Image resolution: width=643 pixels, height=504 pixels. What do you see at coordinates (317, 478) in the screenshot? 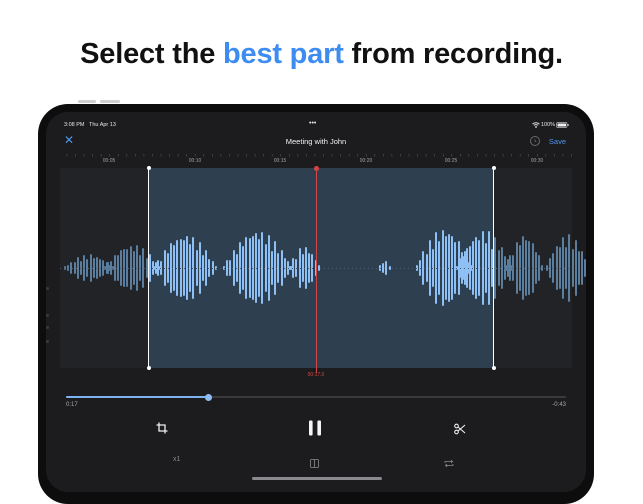
I see `home-indicator` at bounding box center [317, 478].